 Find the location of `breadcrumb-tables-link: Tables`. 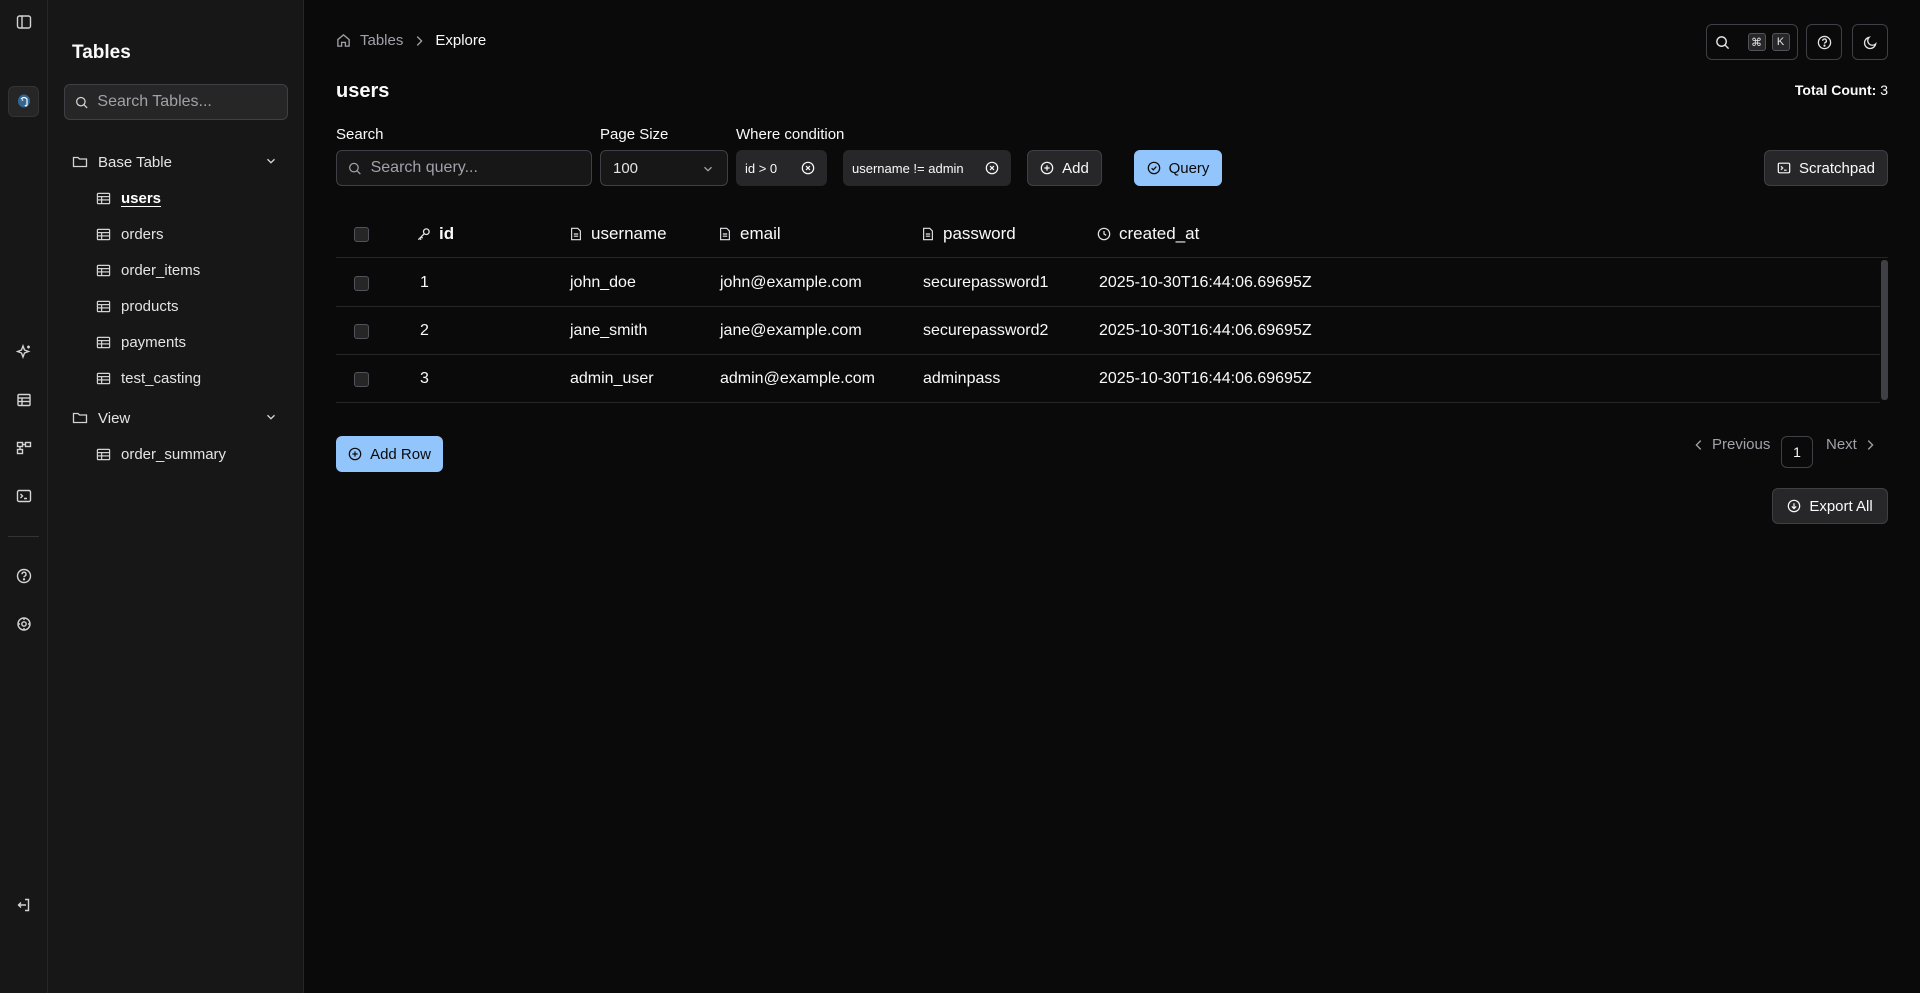

breadcrumb-tables-link: Tables is located at coordinates (381, 40).